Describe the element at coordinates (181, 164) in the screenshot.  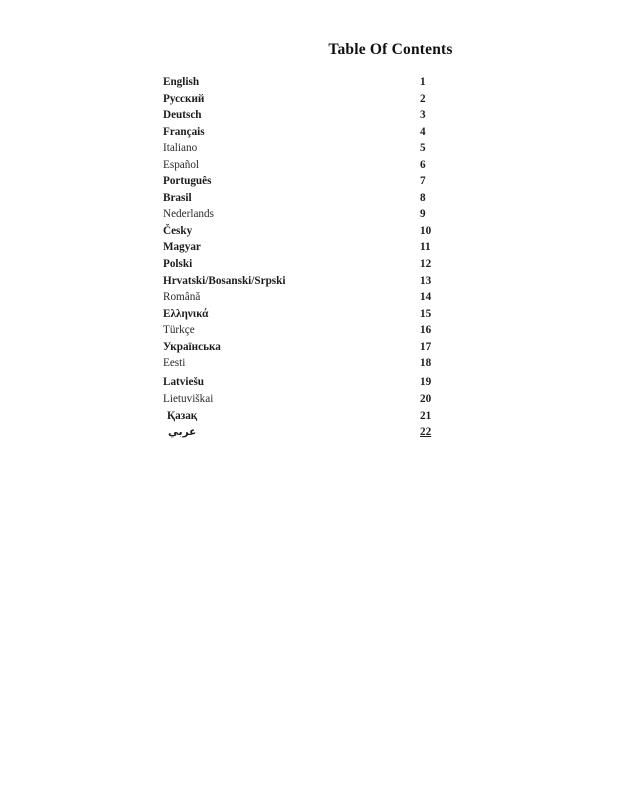
I see `toc-entry-label: Español` at that location.